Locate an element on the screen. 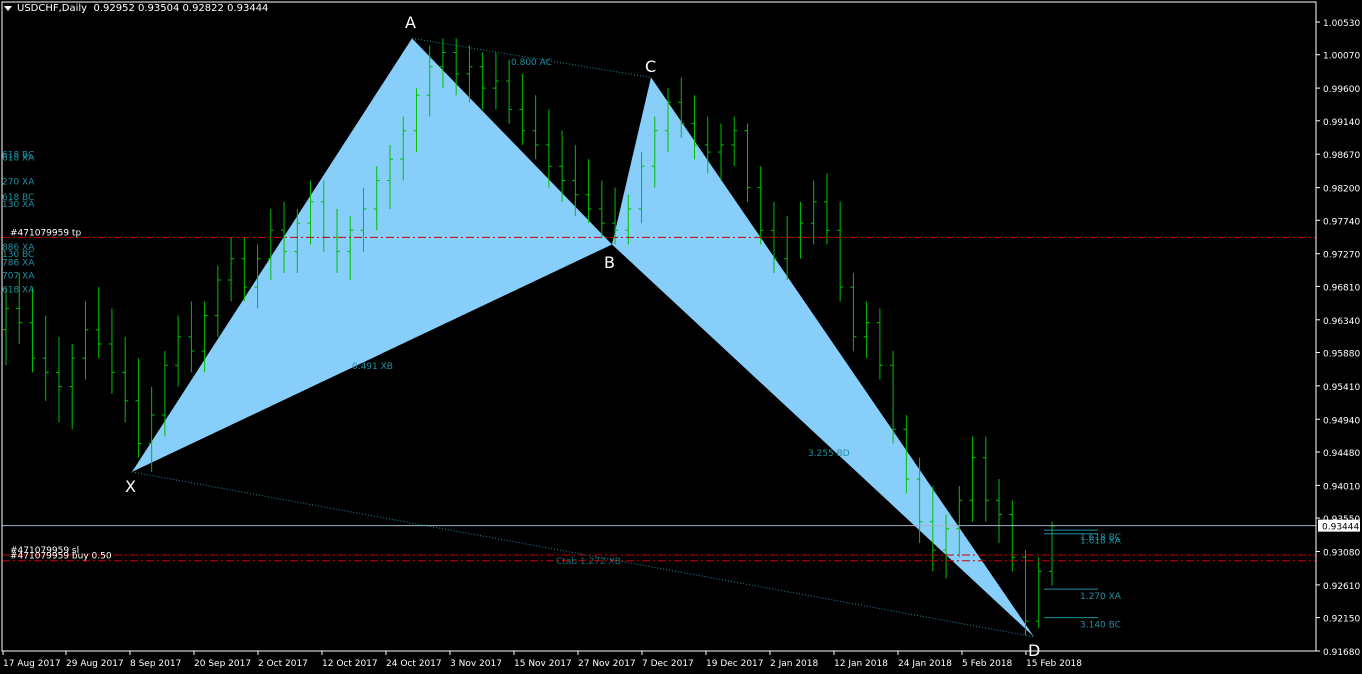 This screenshot has width=1362, height=674. time-tick-label: 15 Feb 2018 is located at coordinates (1054, 664).